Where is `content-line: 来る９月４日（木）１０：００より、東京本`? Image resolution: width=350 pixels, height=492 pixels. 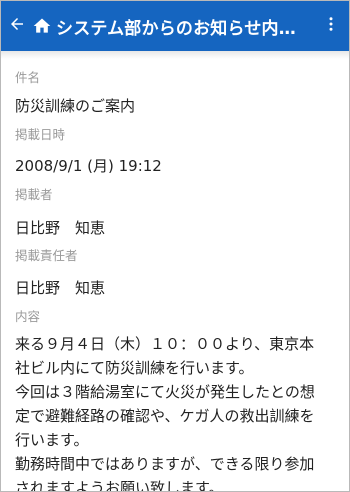 content-line: 来る９月４日（木）１０：００より、東京本 is located at coordinates (165, 344).